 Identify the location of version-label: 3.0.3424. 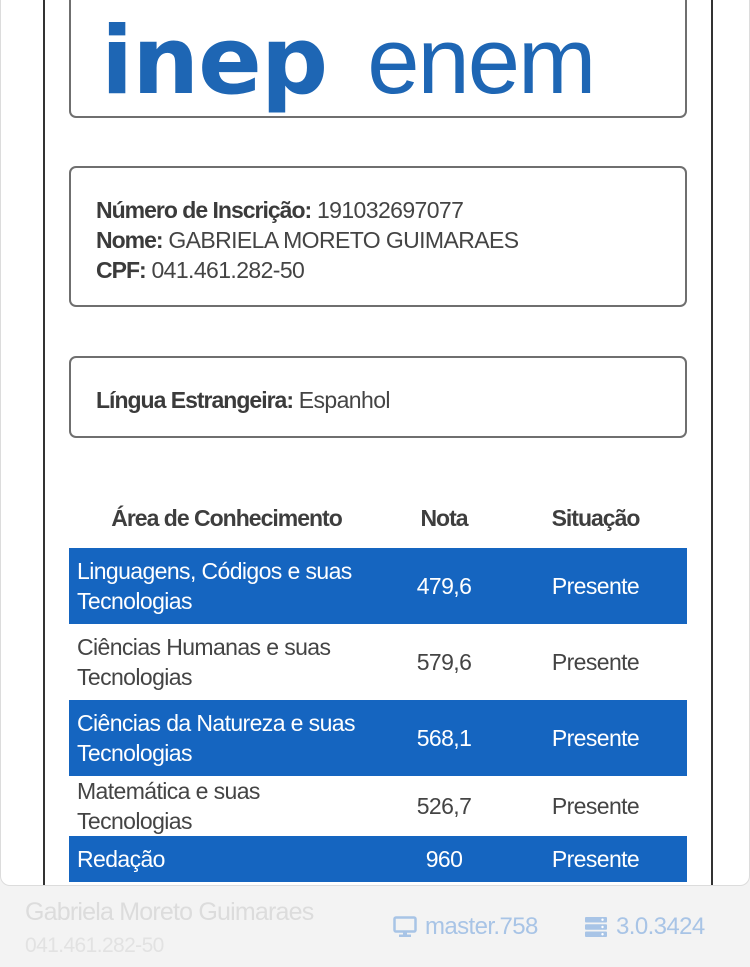
(660, 926).